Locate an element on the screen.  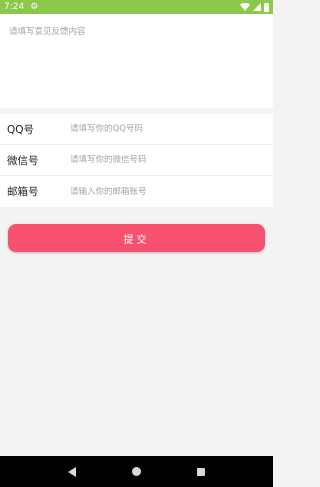
qq-label: QQ号 is located at coordinates (21, 129).